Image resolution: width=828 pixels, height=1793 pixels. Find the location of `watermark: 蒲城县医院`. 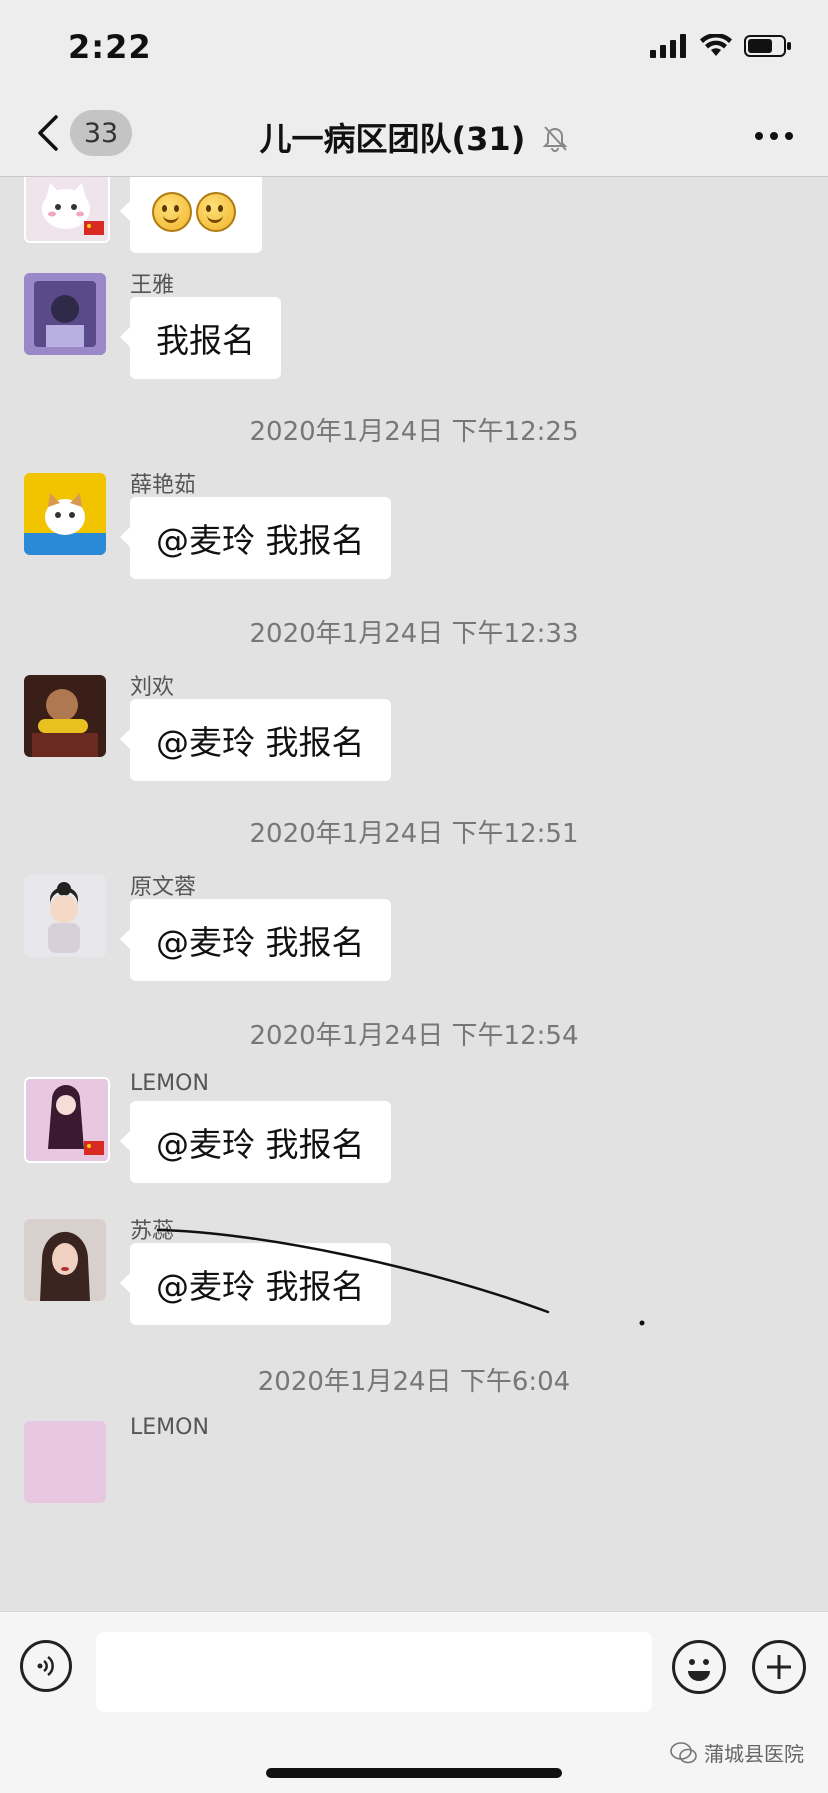

watermark: 蒲城县医院 is located at coordinates (737, 1752).